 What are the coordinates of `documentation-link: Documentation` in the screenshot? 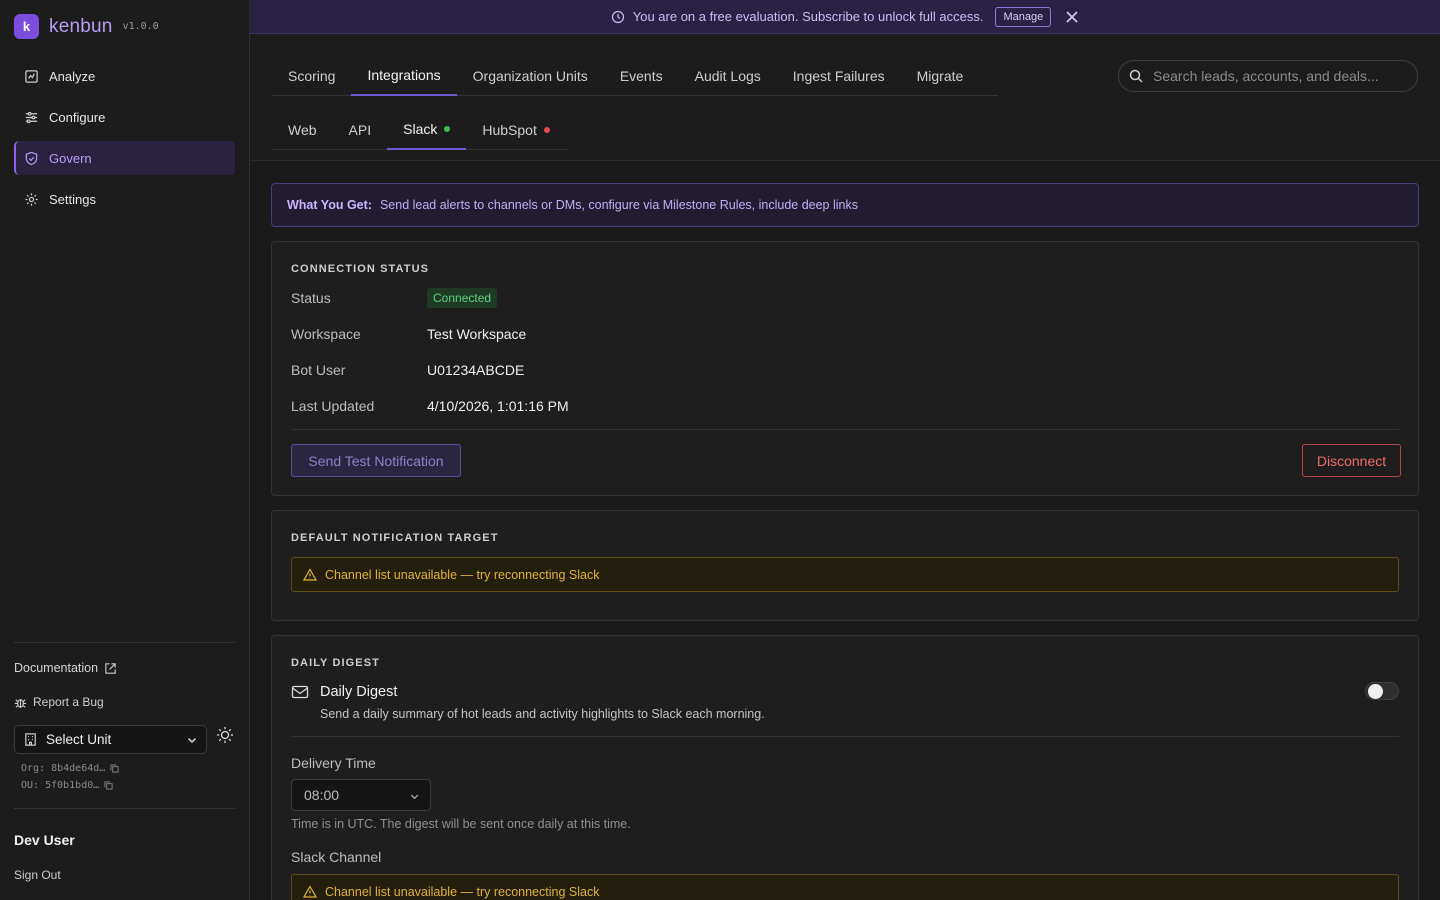 It's located at (65, 668).